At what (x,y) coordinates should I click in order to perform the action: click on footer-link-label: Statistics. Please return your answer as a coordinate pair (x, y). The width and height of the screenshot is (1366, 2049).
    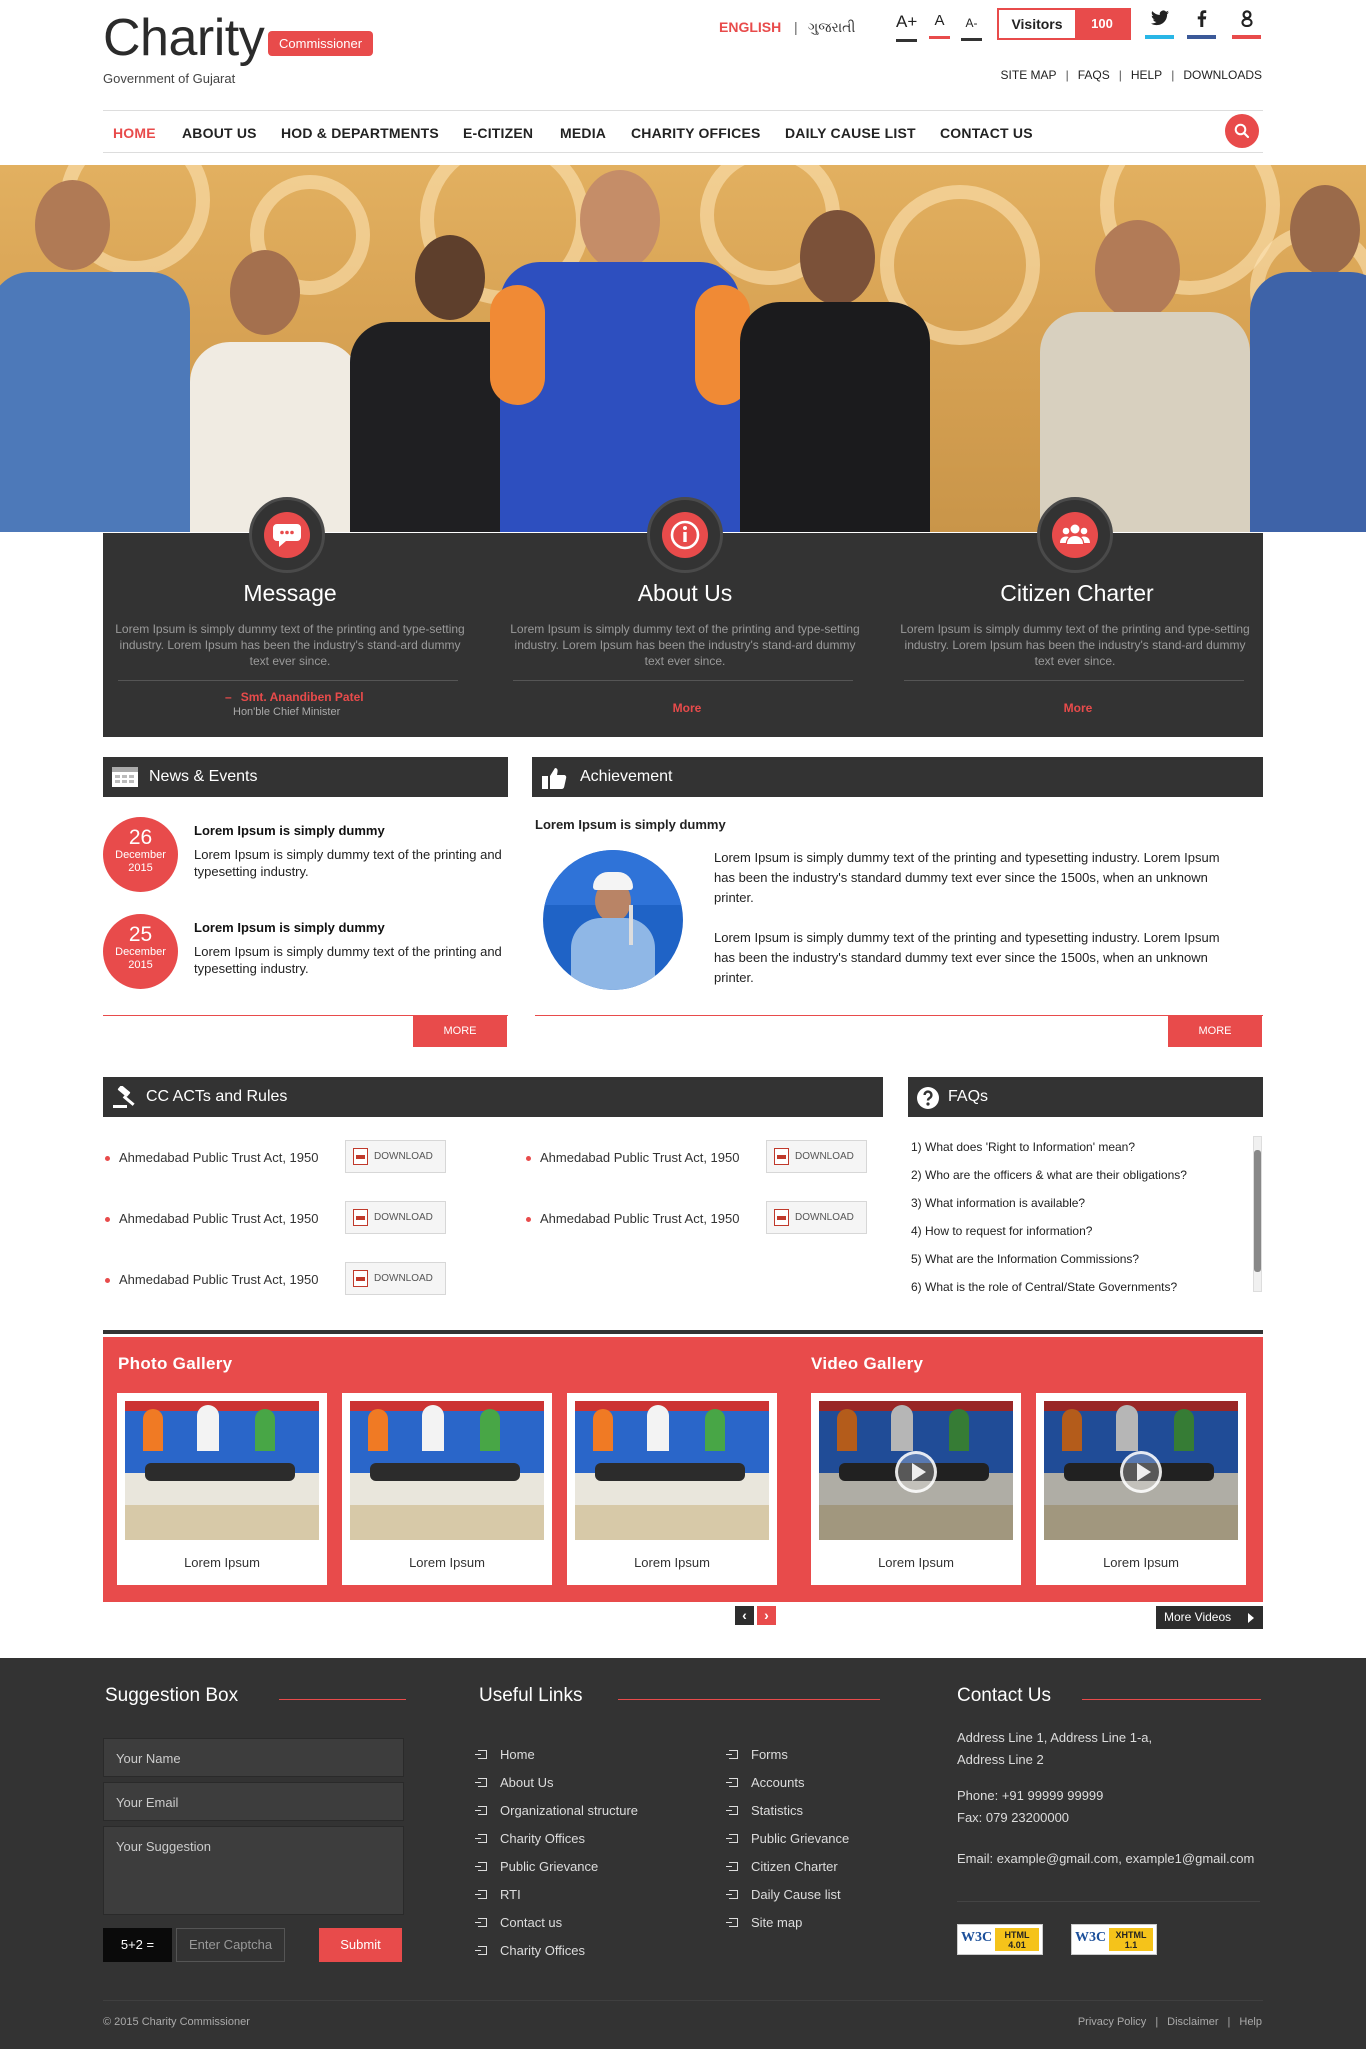
    Looking at the image, I should click on (777, 1810).